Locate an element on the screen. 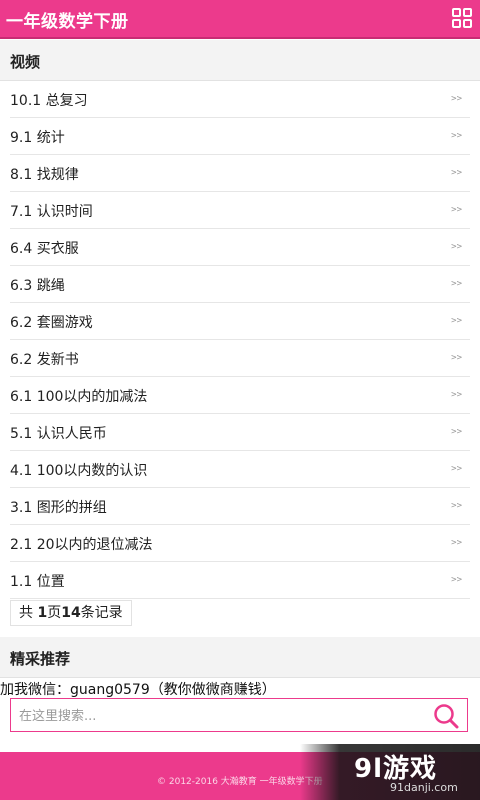 This screenshot has width=480, height=800. video-item-label: 6.1 100以内的加减法 is located at coordinates (79, 397).